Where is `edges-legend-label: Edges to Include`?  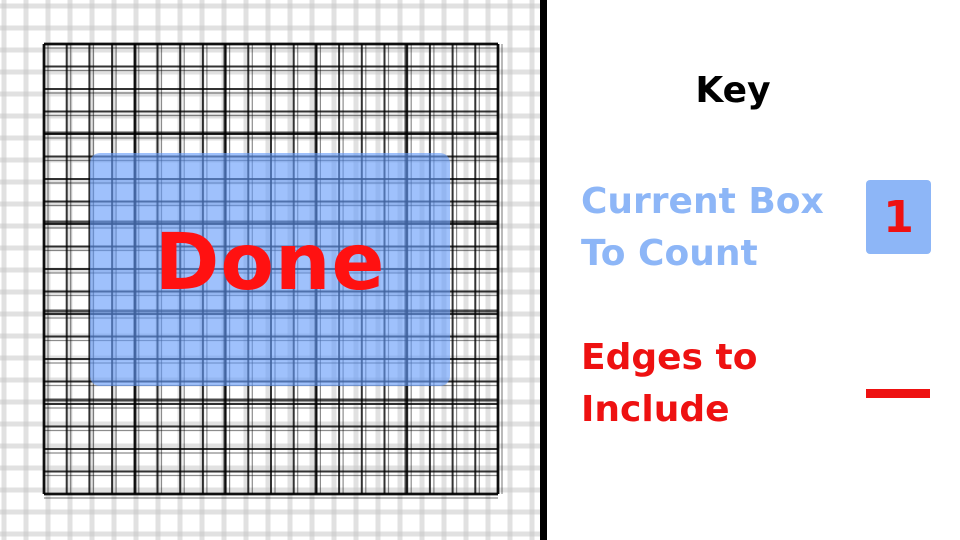
edges-legend-label: Edges to Include is located at coordinates (716, 384).